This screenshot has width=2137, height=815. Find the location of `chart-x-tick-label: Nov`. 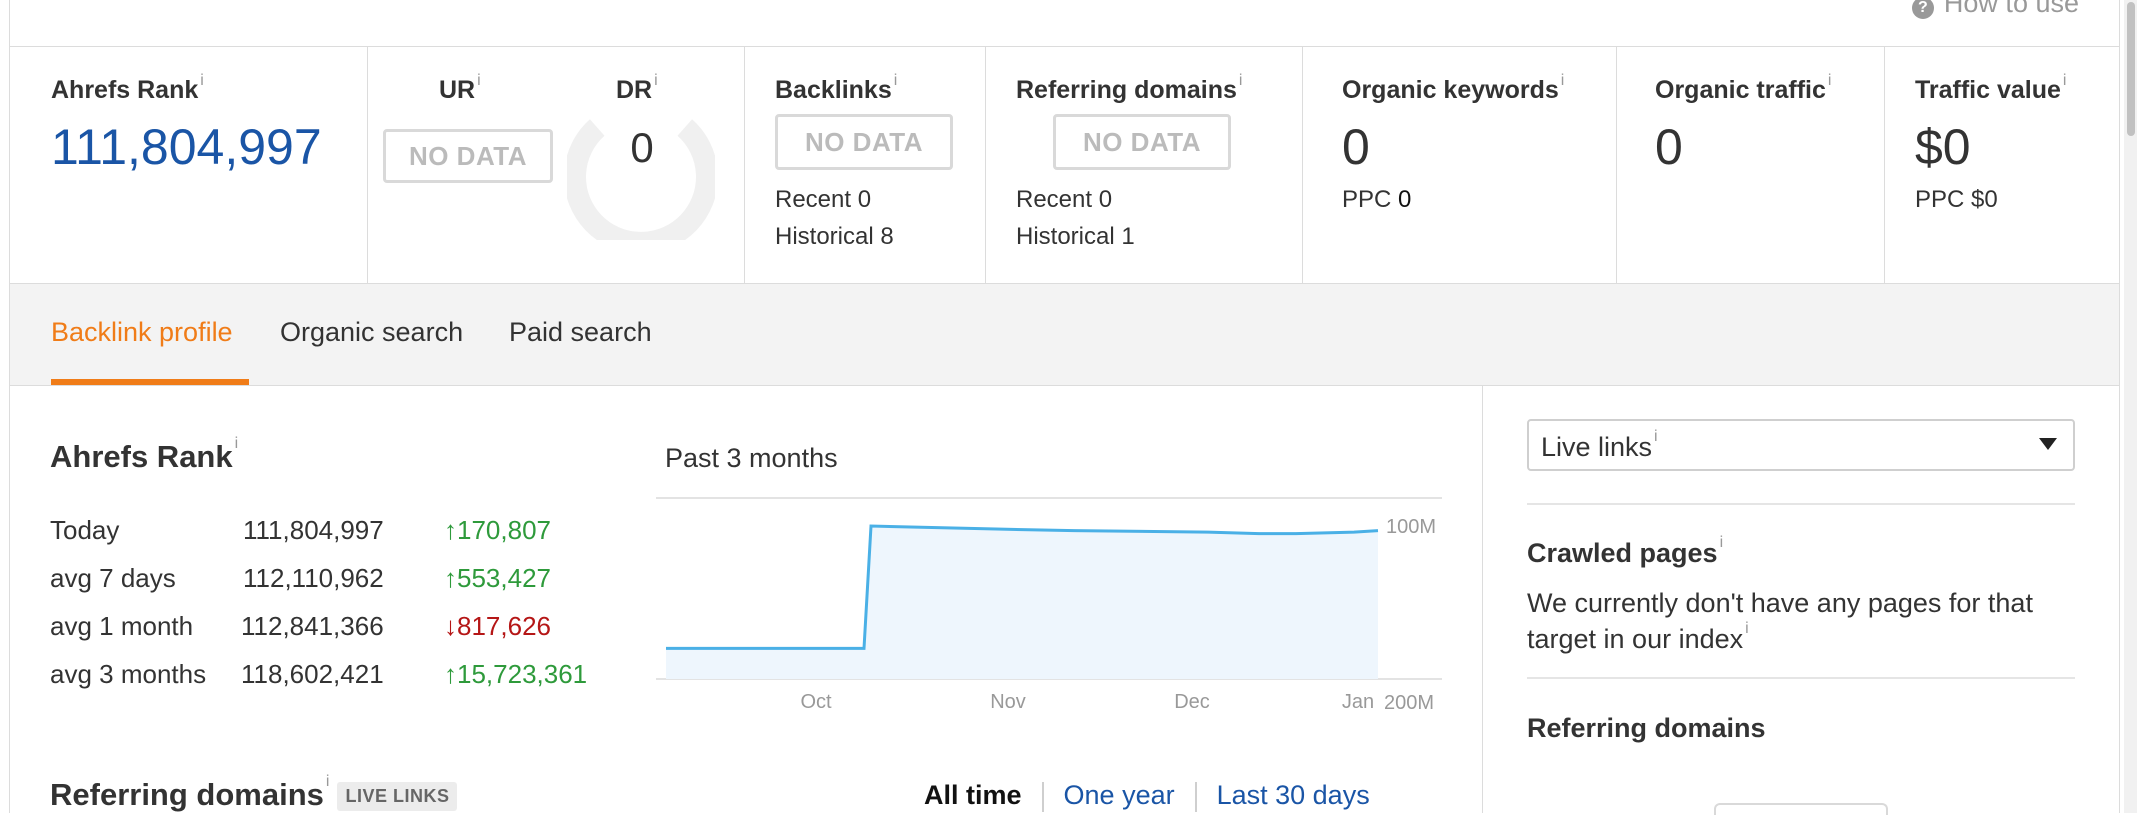

chart-x-tick-label: Nov is located at coordinates (1008, 702).